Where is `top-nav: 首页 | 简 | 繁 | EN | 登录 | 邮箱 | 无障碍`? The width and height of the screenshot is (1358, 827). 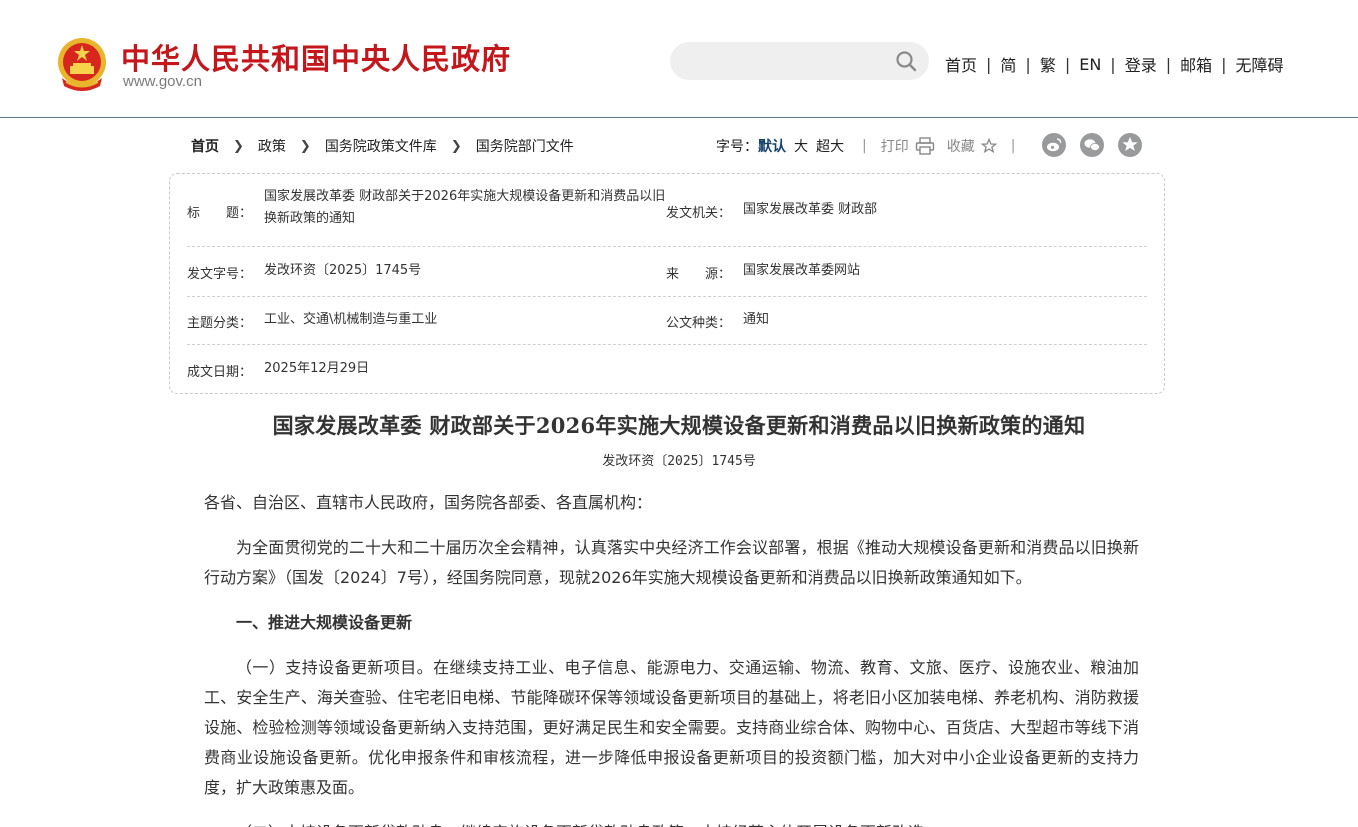
top-nav: 首页 | 简 | 繁 | EN | 登录 | 邮箱 | 无障碍 is located at coordinates (1114, 64).